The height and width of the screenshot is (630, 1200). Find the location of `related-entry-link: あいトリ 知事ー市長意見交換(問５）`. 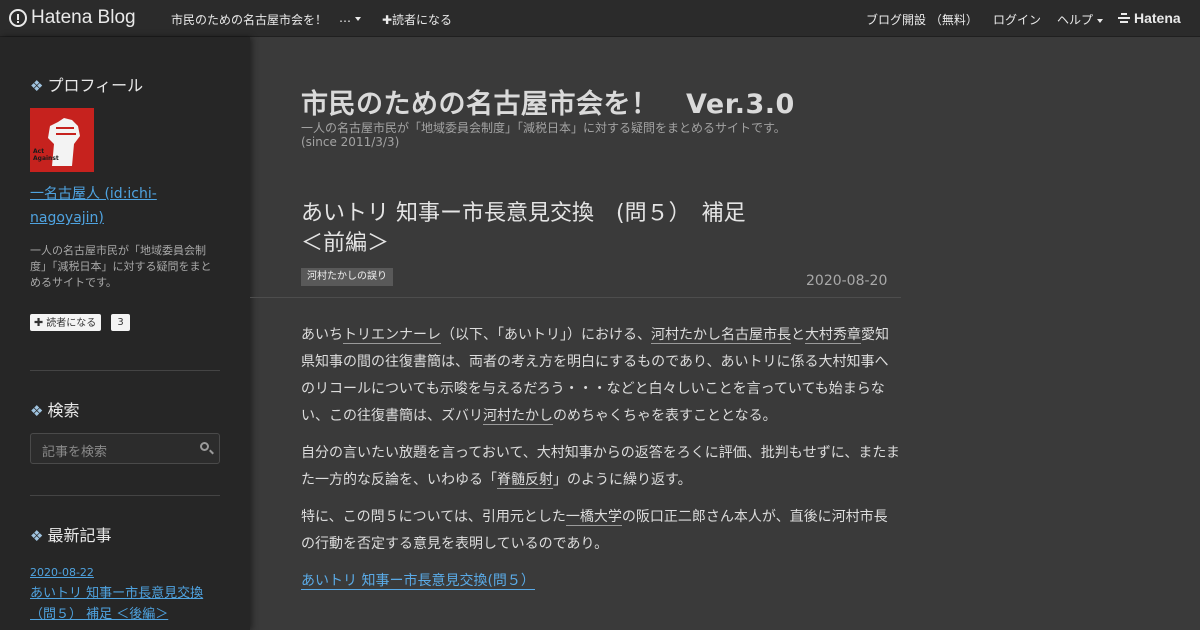

related-entry-link: あいトリ 知事ー市長意見交換(問５） is located at coordinates (418, 581).